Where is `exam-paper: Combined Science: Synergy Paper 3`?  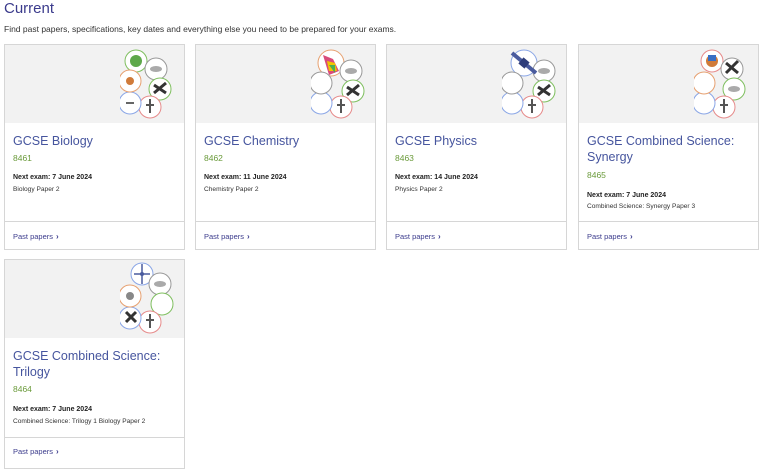
exam-paper: Combined Science: Synergy Paper 3 is located at coordinates (641, 206).